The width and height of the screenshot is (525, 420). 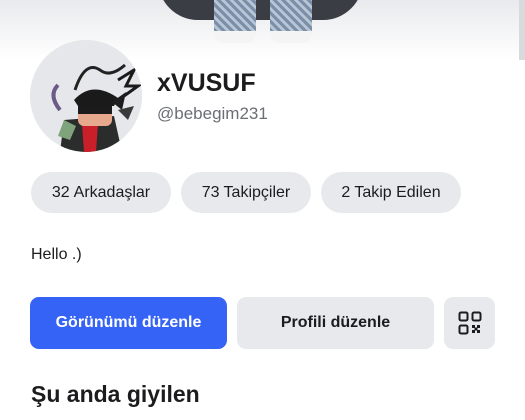 What do you see at coordinates (115, 394) in the screenshot?
I see `currently-wearing-heading: Şu anda giyilen` at bounding box center [115, 394].